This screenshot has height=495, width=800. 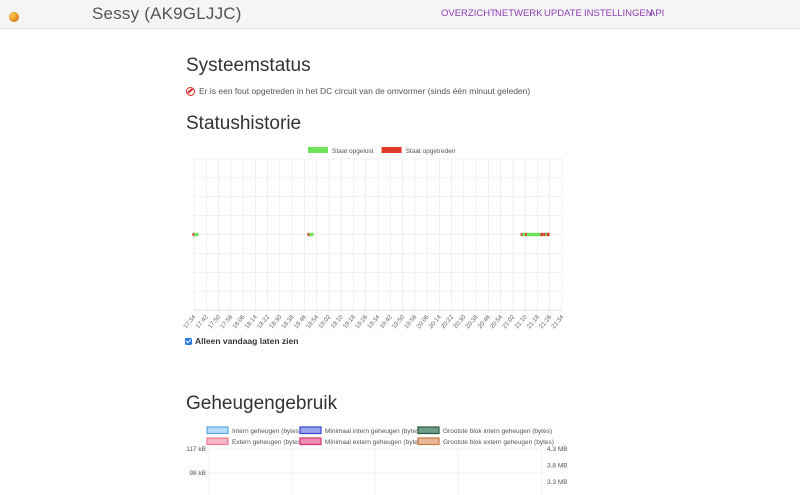 What do you see at coordinates (558, 321) in the screenshot?
I see `x-tick-label: 21:34` at bounding box center [558, 321].